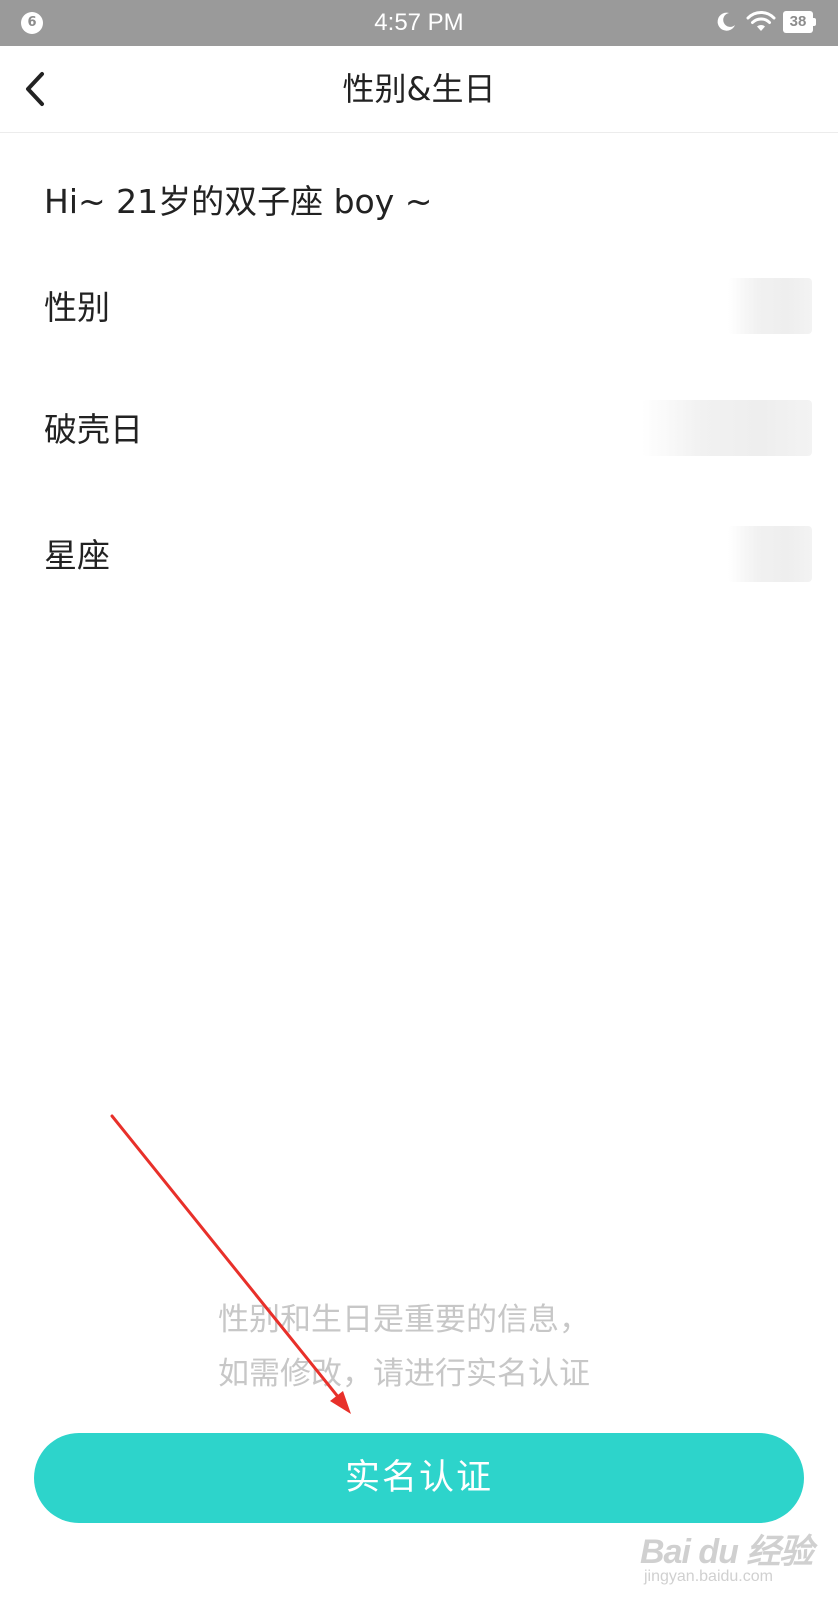 This screenshot has width=838, height=1600. What do you see at coordinates (428, 1347) in the screenshot?
I see `verification-notice: 性别和生日是重要的信息， 如需修改，请进行实名认证` at bounding box center [428, 1347].